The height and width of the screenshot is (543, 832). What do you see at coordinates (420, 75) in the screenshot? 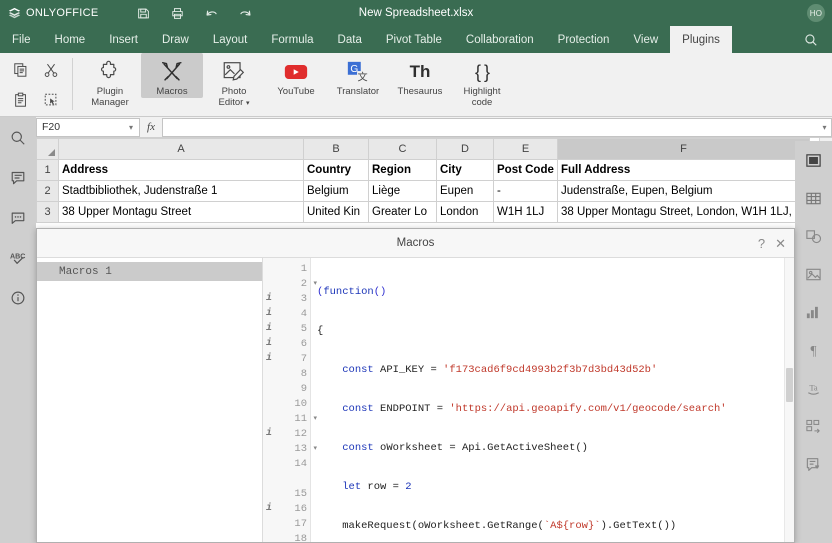
I see `plugin-button-thesaurus: Th Thesaurus` at bounding box center [420, 75].